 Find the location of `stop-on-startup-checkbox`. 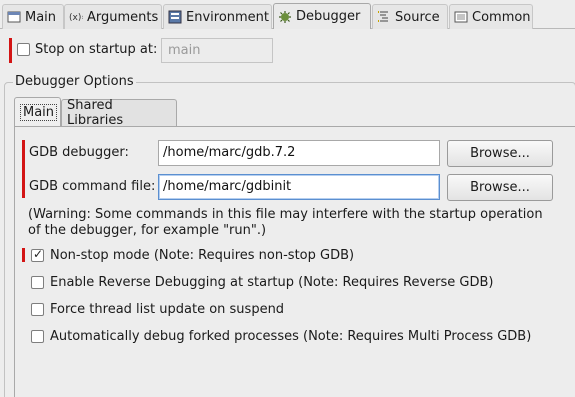

stop-on-startup-checkbox is located at coordinates (23, 49).